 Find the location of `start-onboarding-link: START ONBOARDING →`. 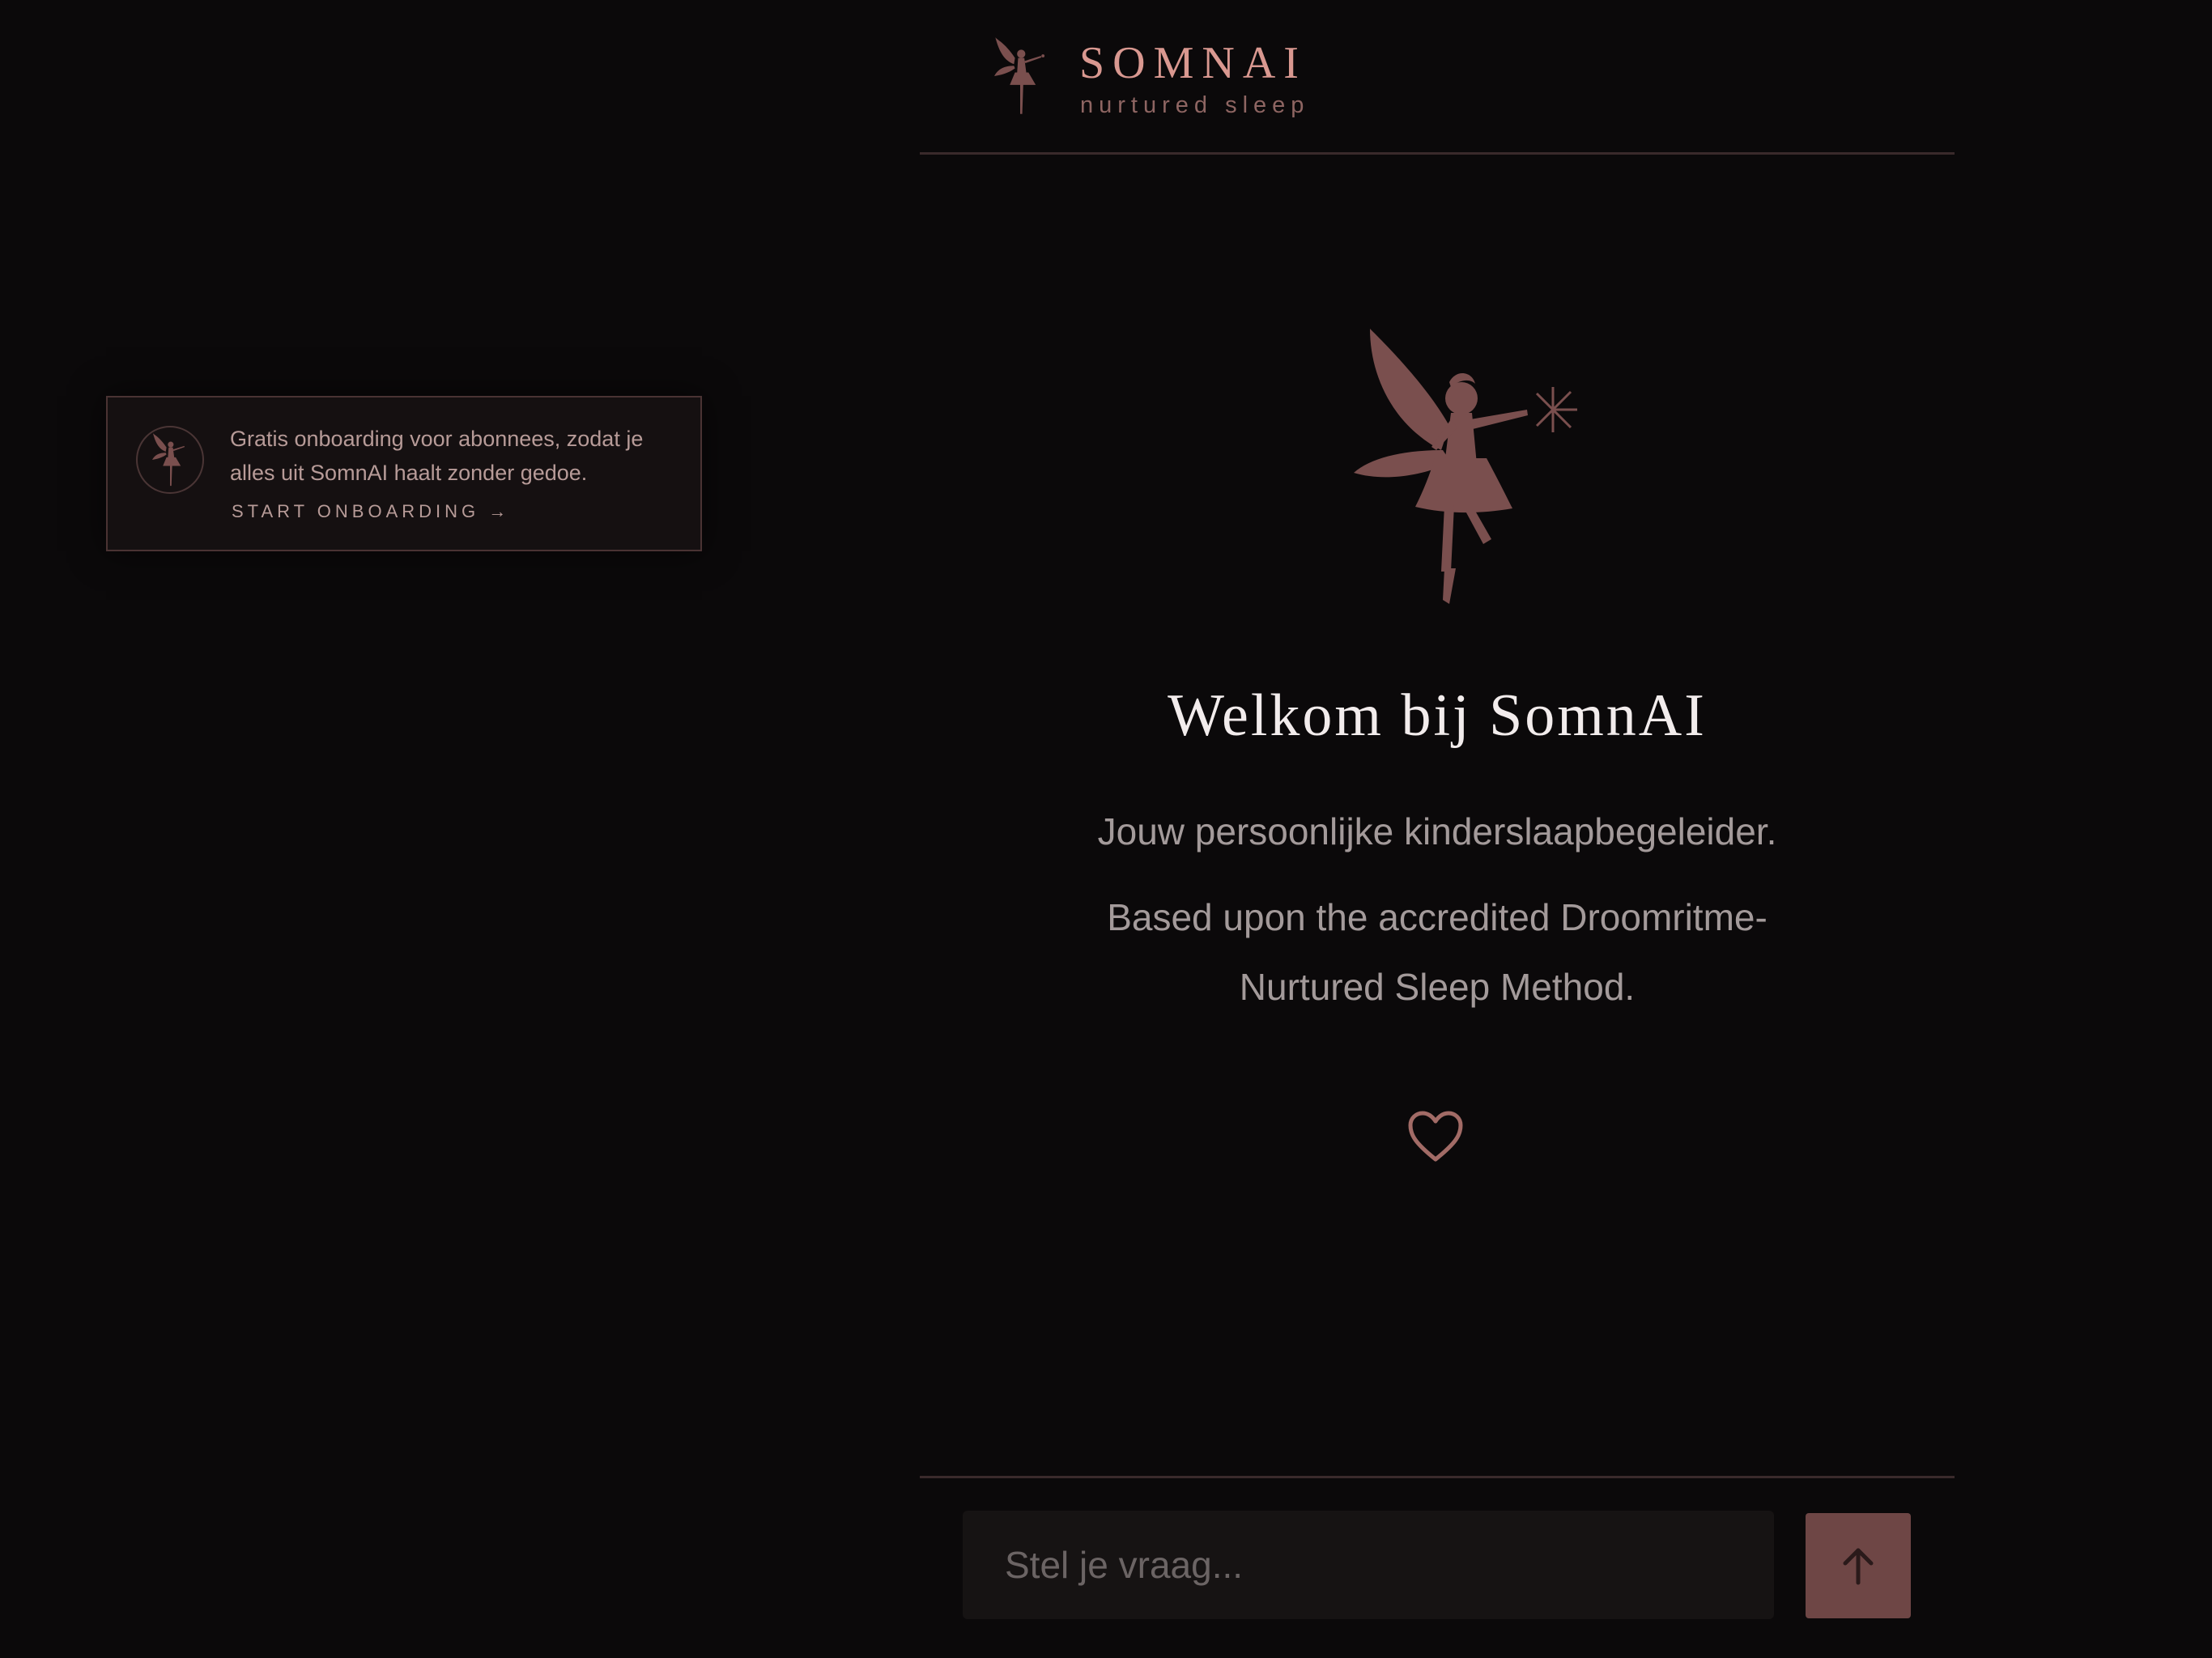

start-onboarding-link: START ONBOARDING → is located at coordinates (371, 511).